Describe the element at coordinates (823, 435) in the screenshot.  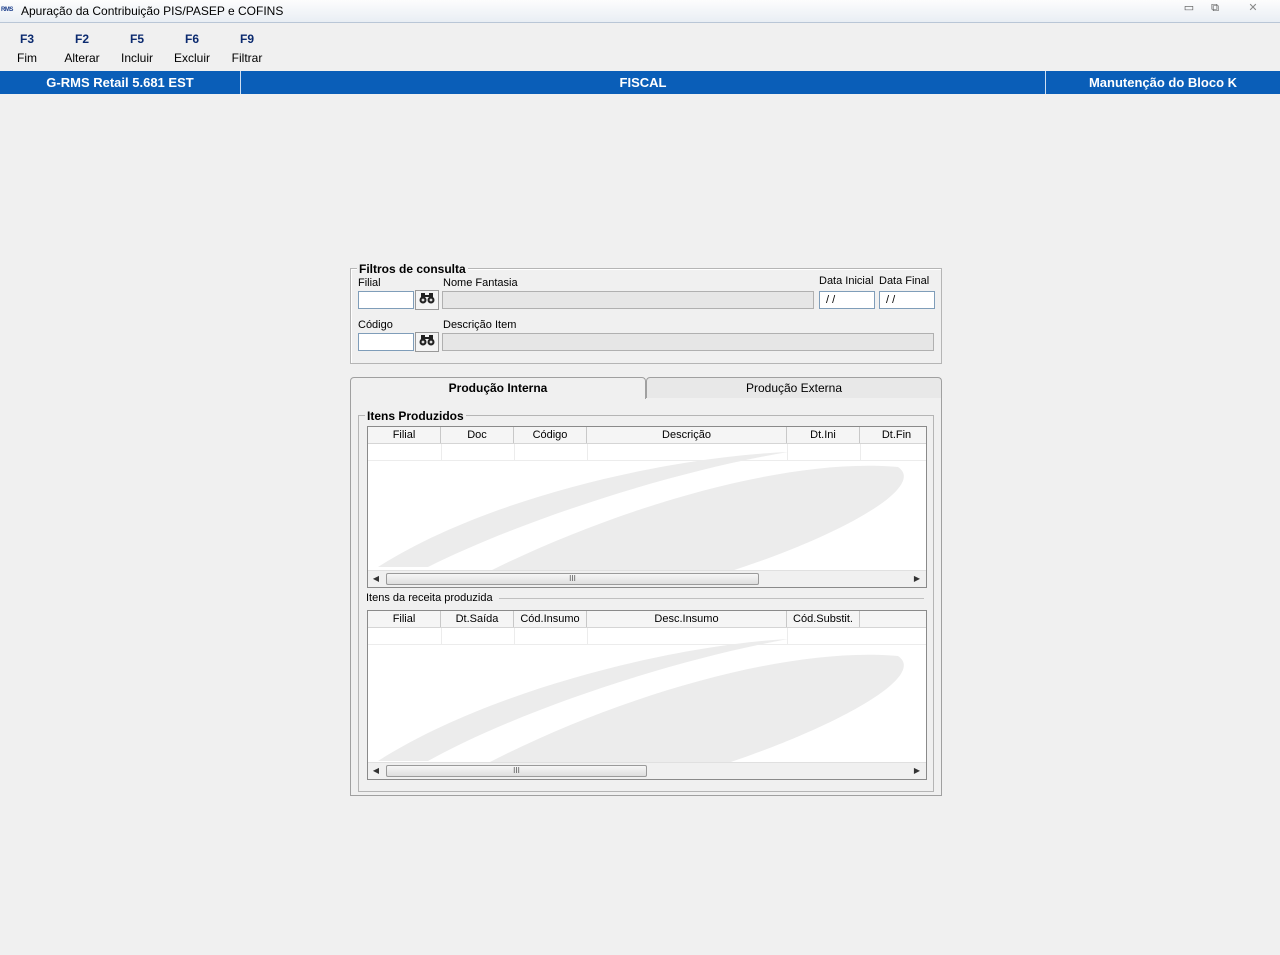
I see `col-dt-ini: Dt.Ini` at that location.